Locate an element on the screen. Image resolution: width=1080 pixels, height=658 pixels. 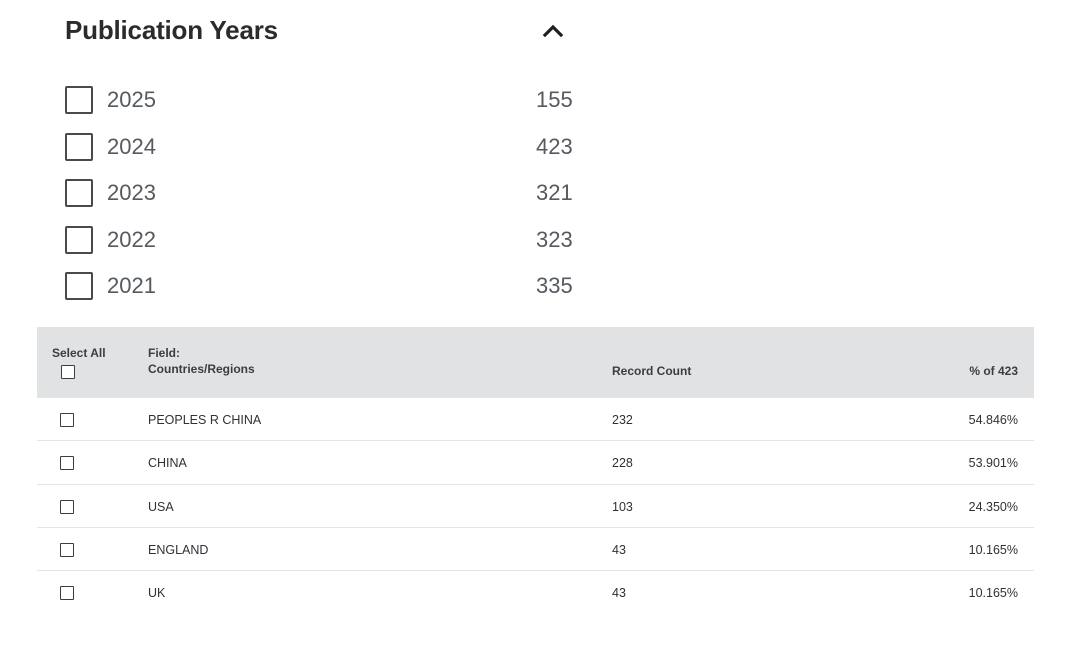
record-count: 228 is located at coordinates (622, 463).